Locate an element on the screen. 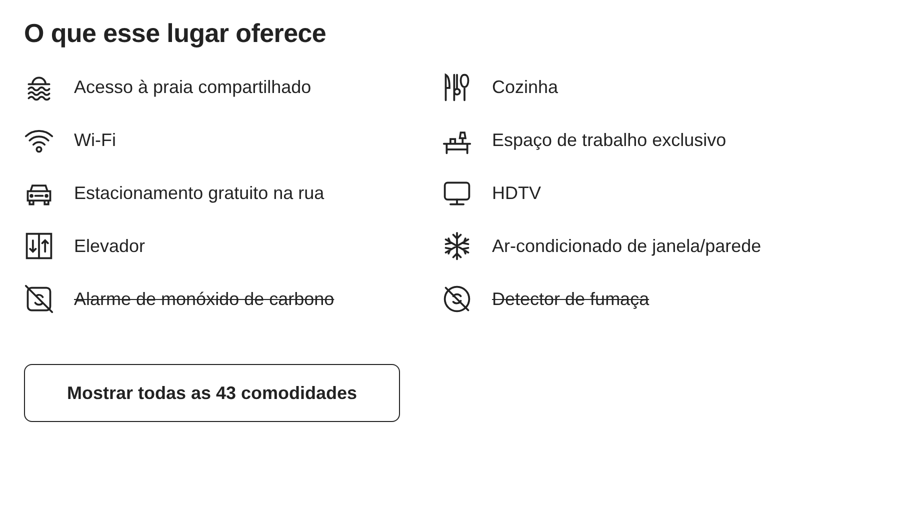  amenity-label: HDTV is located at coordinates (516, 193).